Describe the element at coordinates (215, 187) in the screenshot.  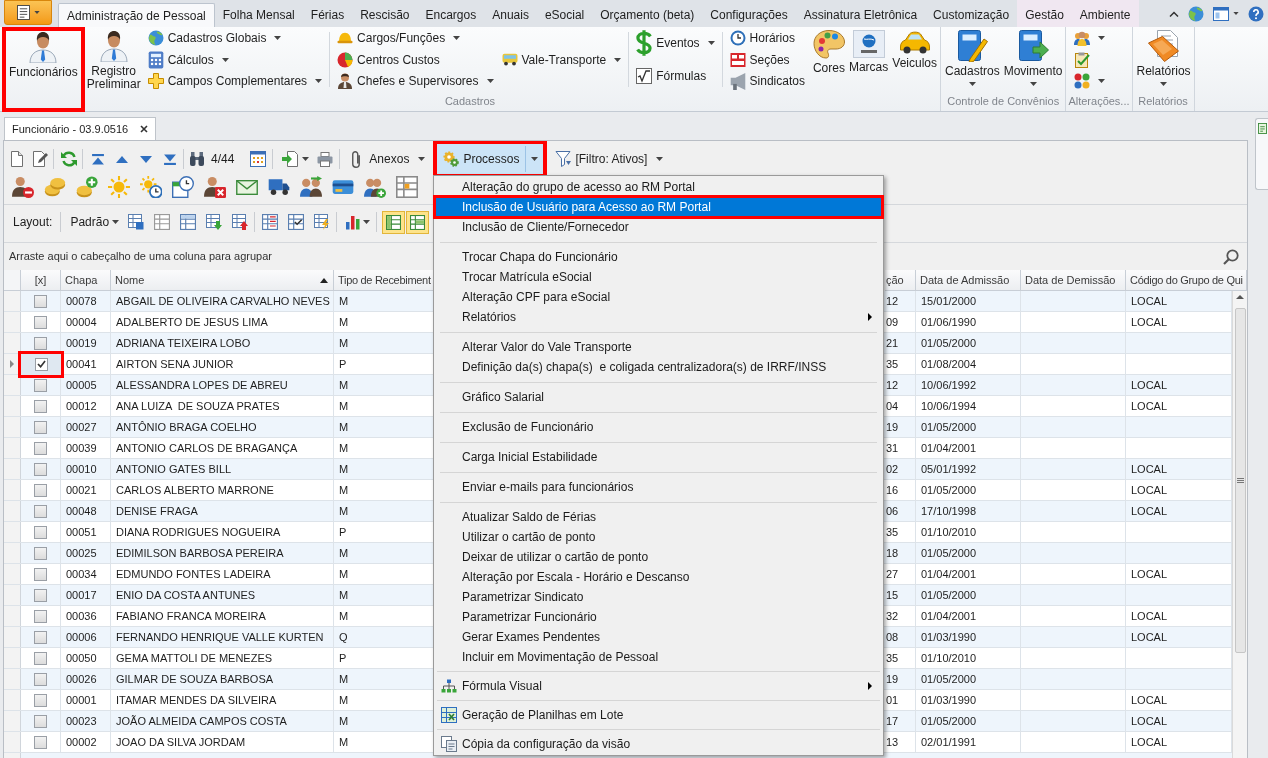
I see `person-cross-icon` at that location.